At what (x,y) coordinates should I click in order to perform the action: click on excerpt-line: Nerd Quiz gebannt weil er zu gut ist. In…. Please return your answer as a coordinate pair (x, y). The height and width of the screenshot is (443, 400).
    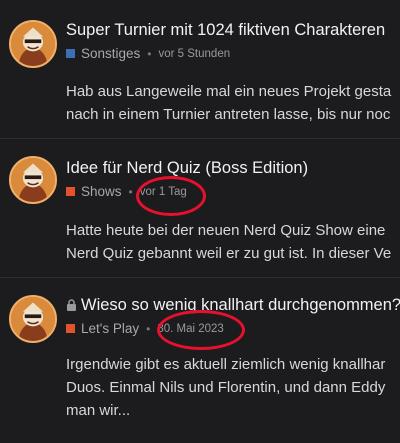
    Looking at the image, I should click on (229, 253).